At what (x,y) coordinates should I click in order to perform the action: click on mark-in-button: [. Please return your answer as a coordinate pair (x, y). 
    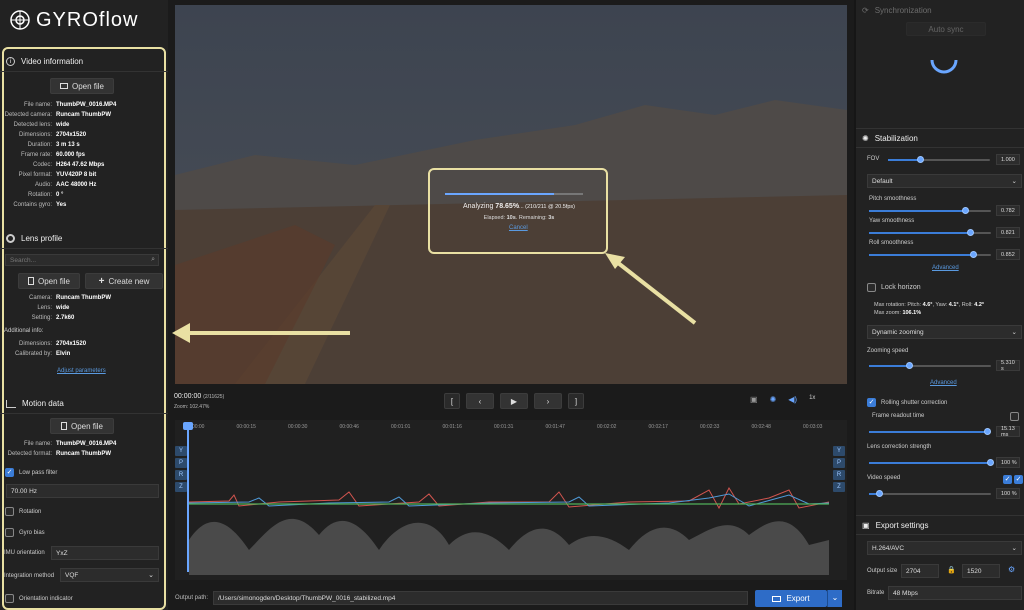
    Looking at the image, I should click on (452, 401).